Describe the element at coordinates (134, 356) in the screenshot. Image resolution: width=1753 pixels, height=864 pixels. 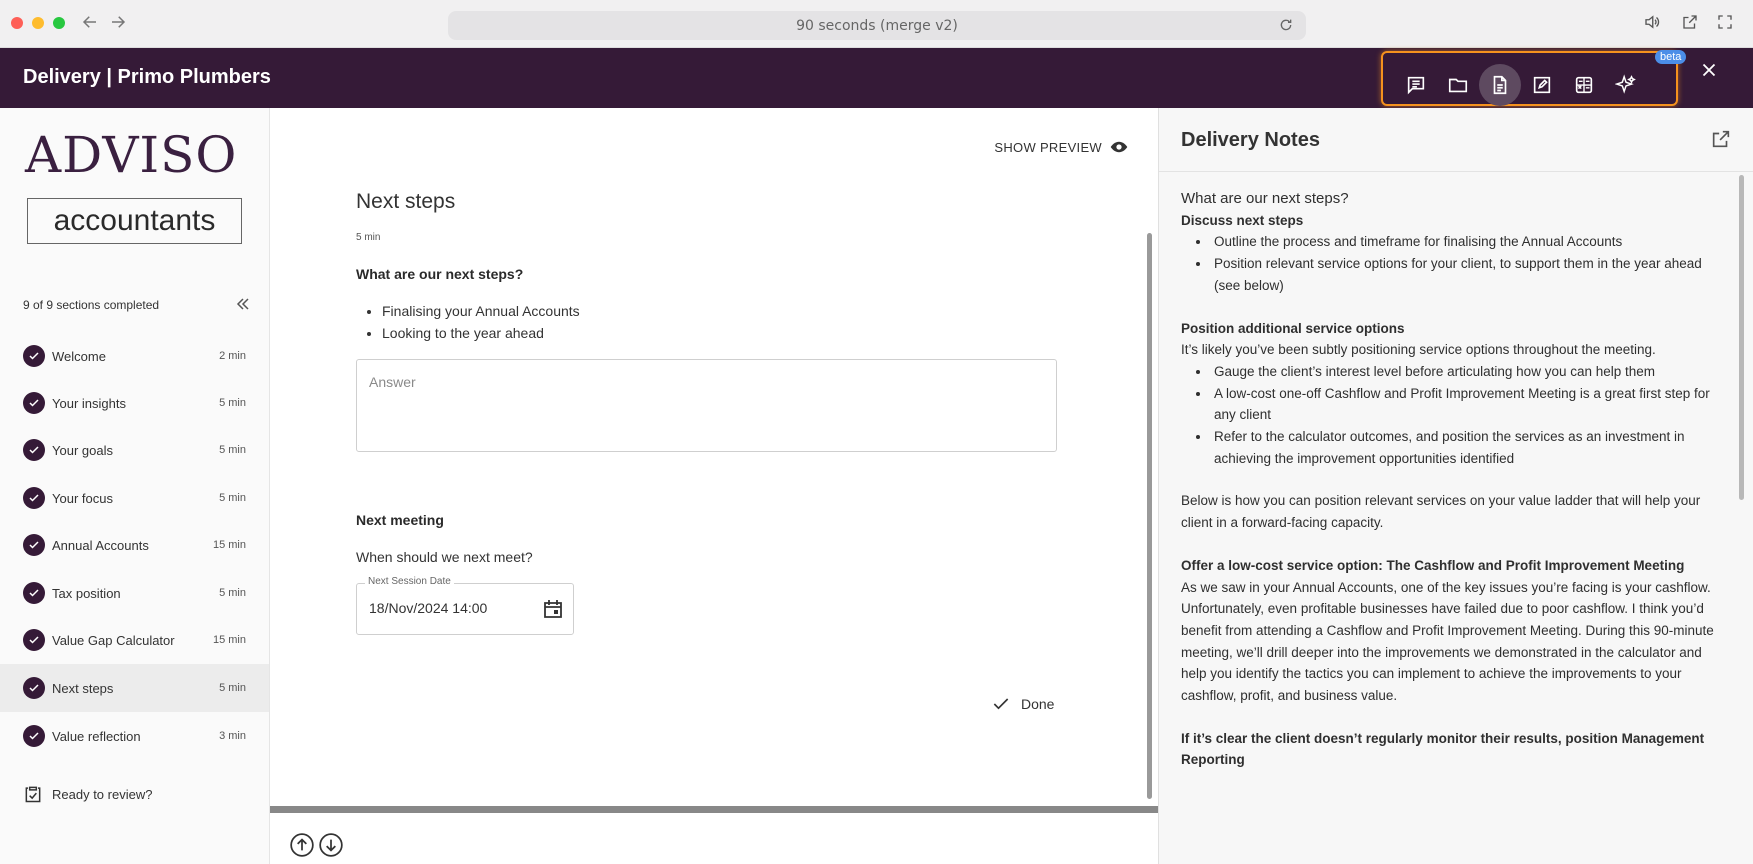
I see `sidebar-item-welcome: Welcome 2 min` at that location.